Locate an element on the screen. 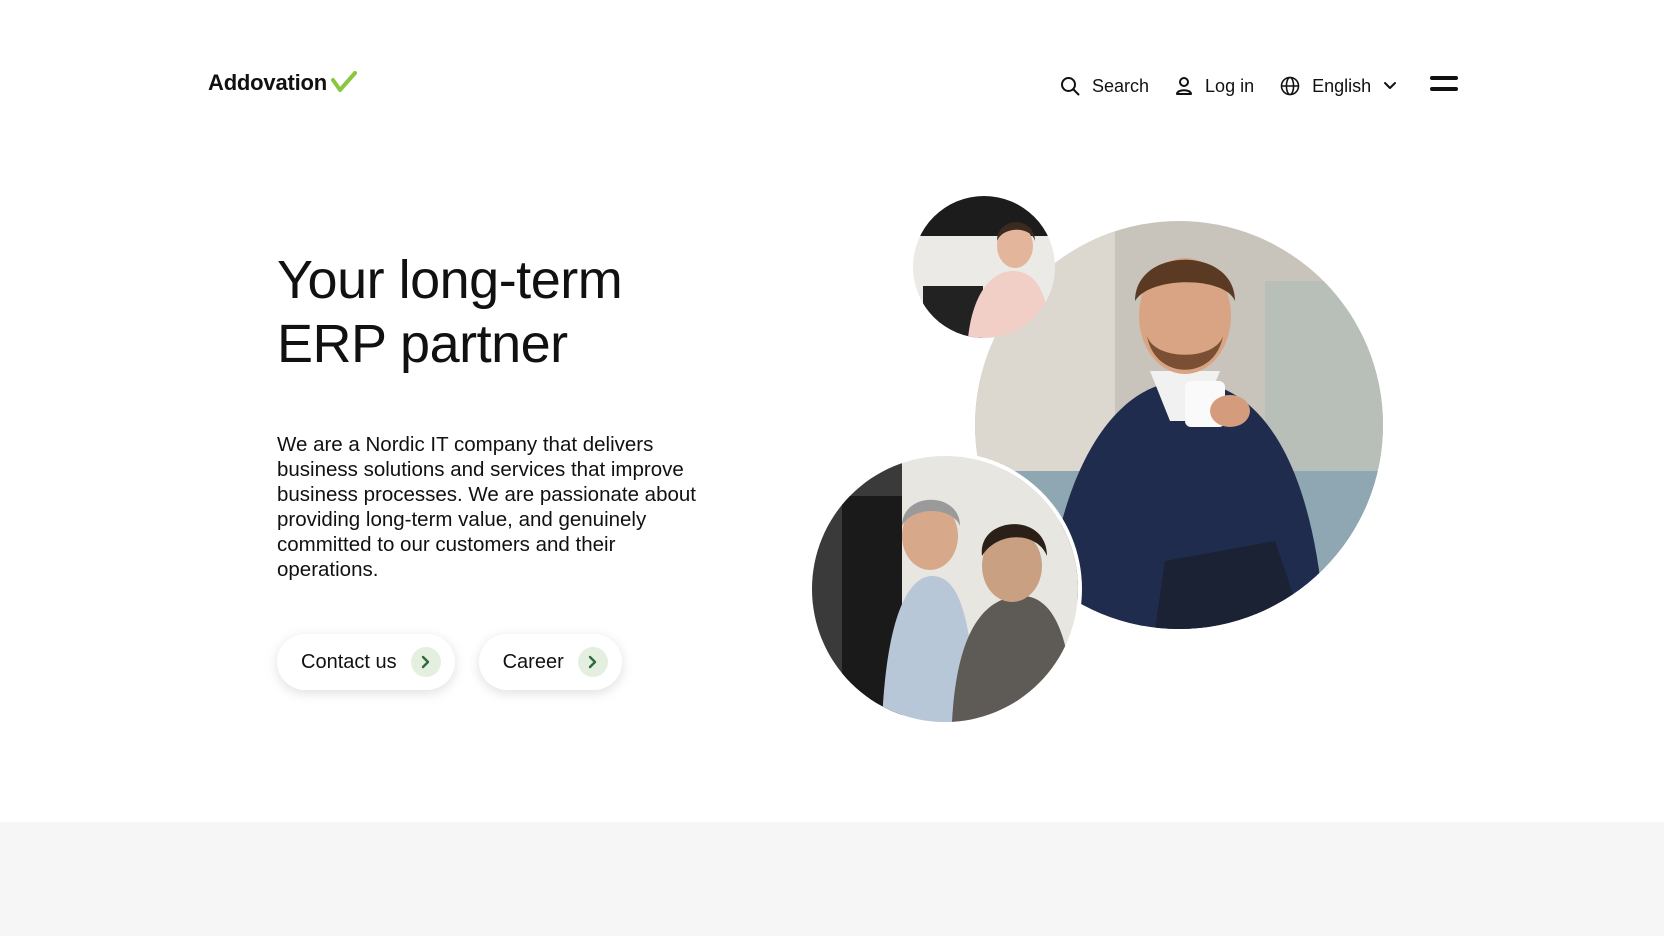 This screenshot has height=936, width=1664. title-line-2: ERP partner is located at coordinates (422, 344).